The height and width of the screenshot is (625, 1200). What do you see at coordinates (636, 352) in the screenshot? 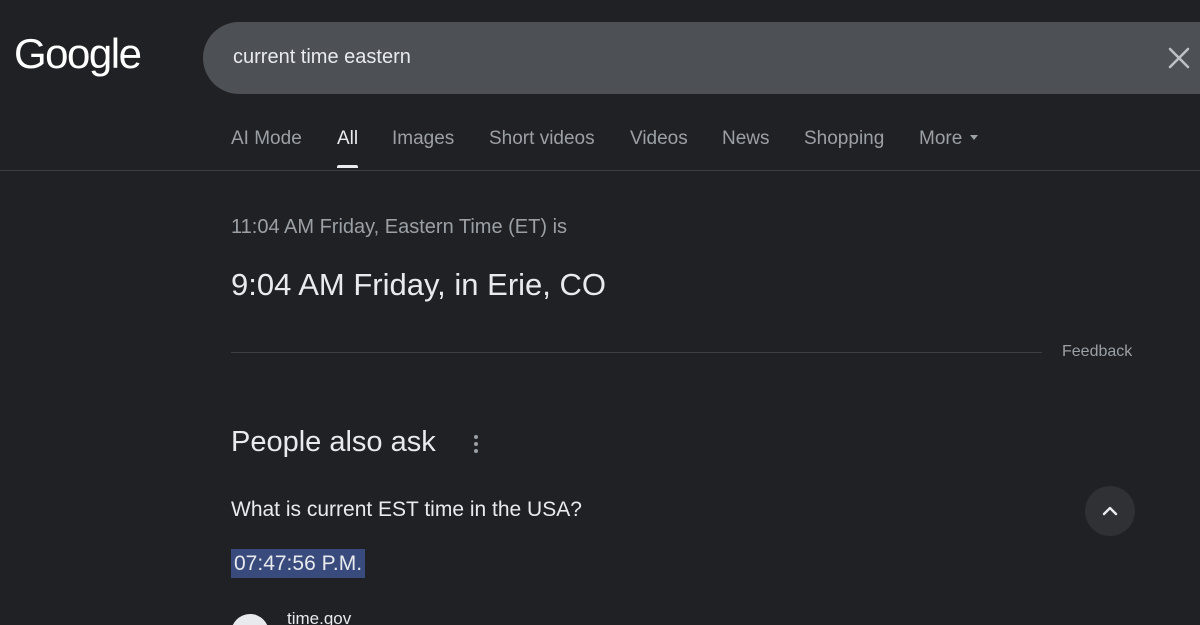
I see `result-divider` at bounding box center [636, 352].